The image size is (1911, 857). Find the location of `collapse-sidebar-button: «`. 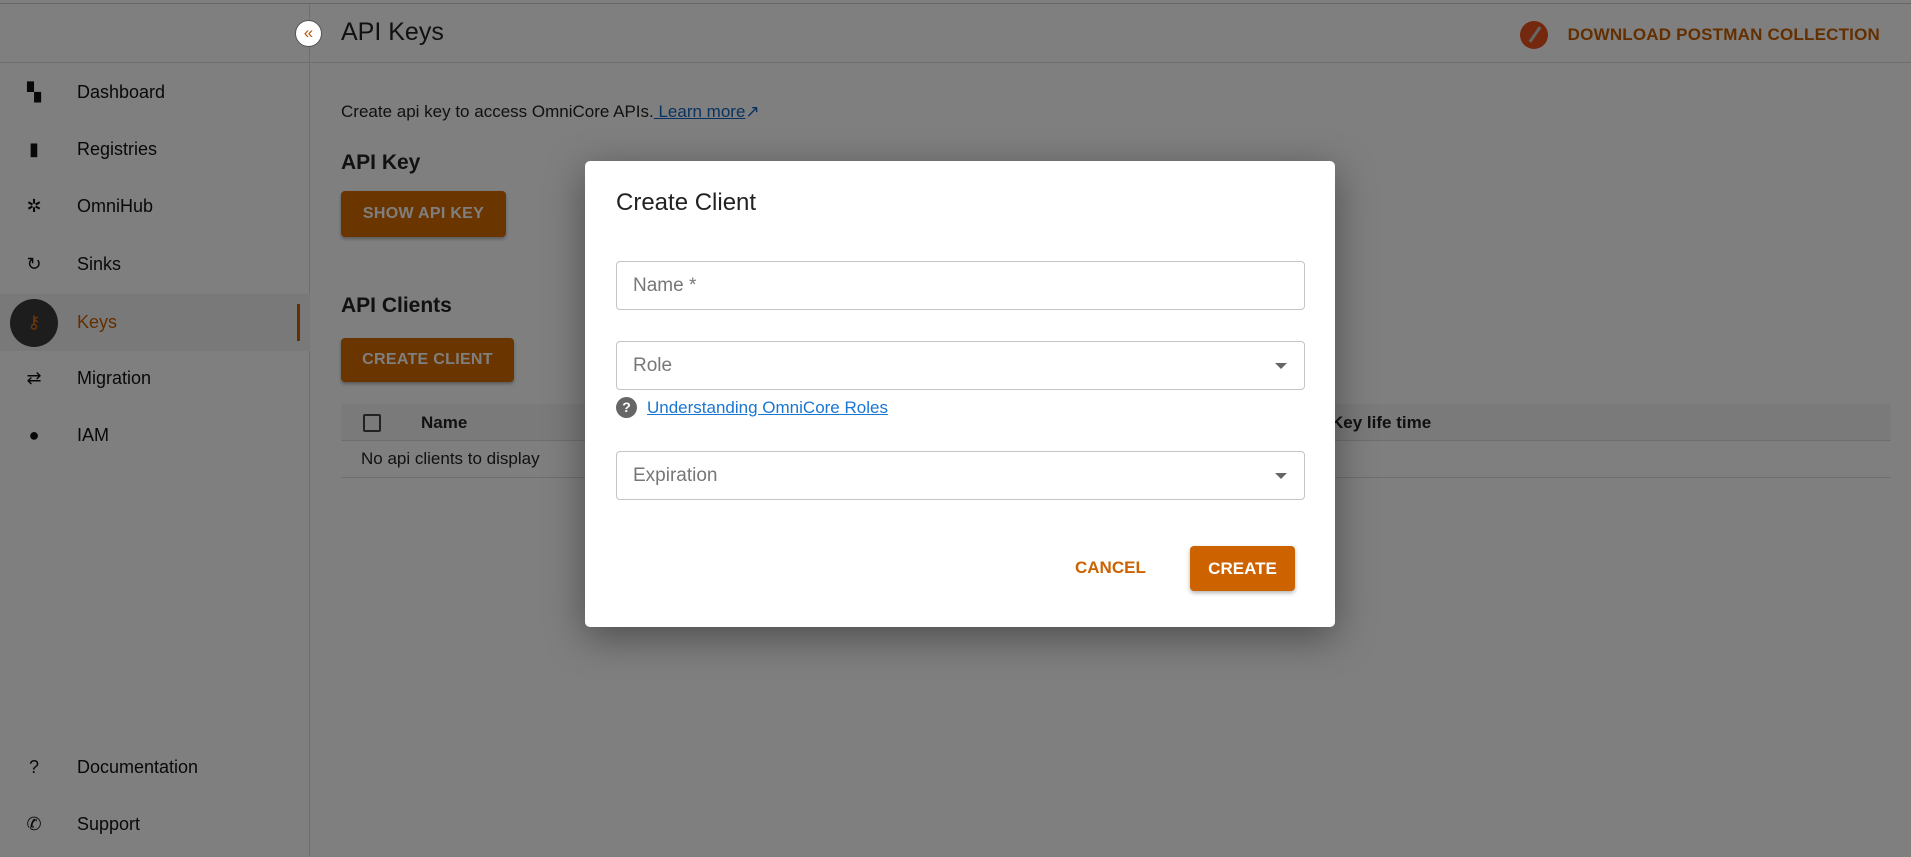

collapse-sidebar-button: « is located at coordinates (308, 33).